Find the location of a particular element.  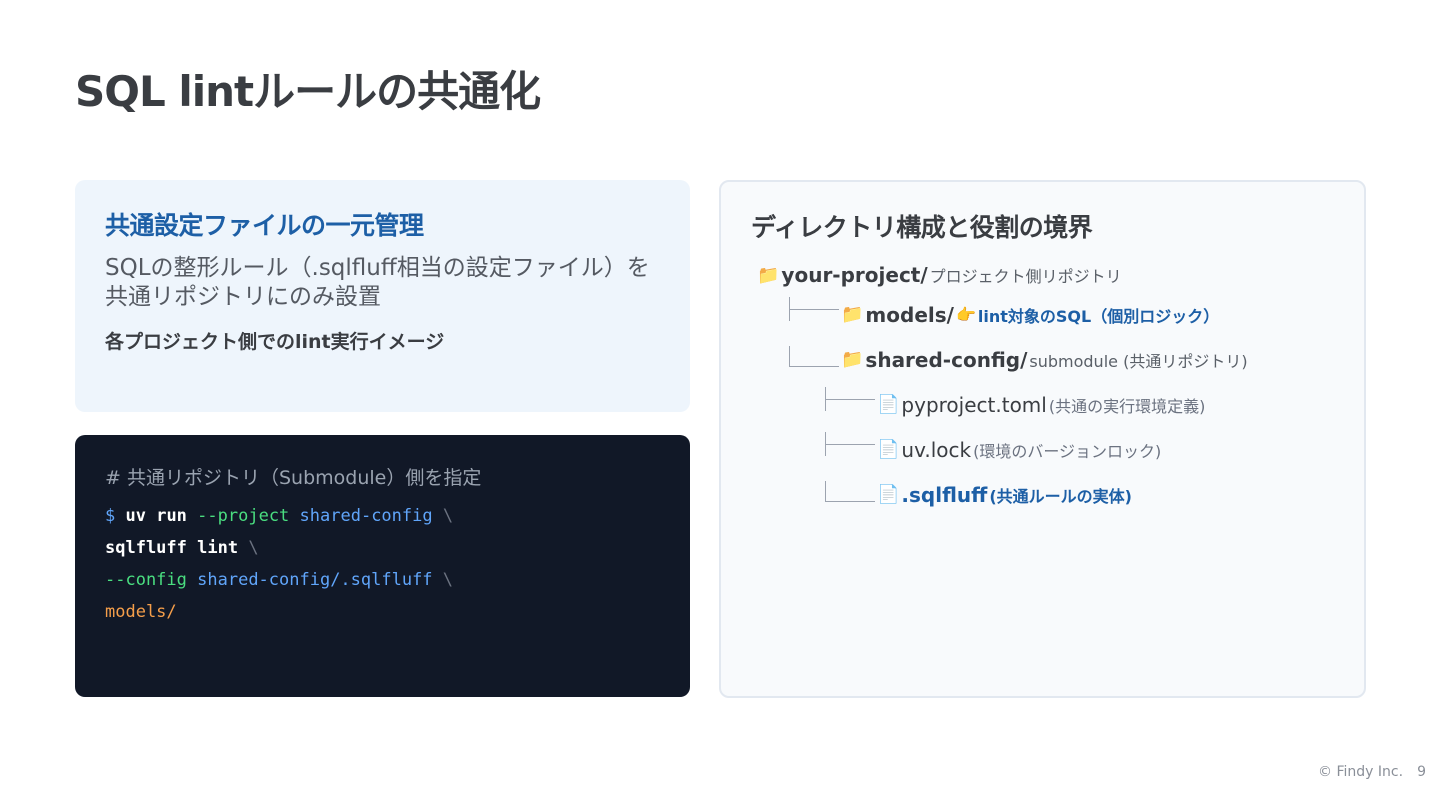

tree-row-pyproject: 📄 pyproject.toml (共通の実行環境定義) is located at coordinates (1079, 404).